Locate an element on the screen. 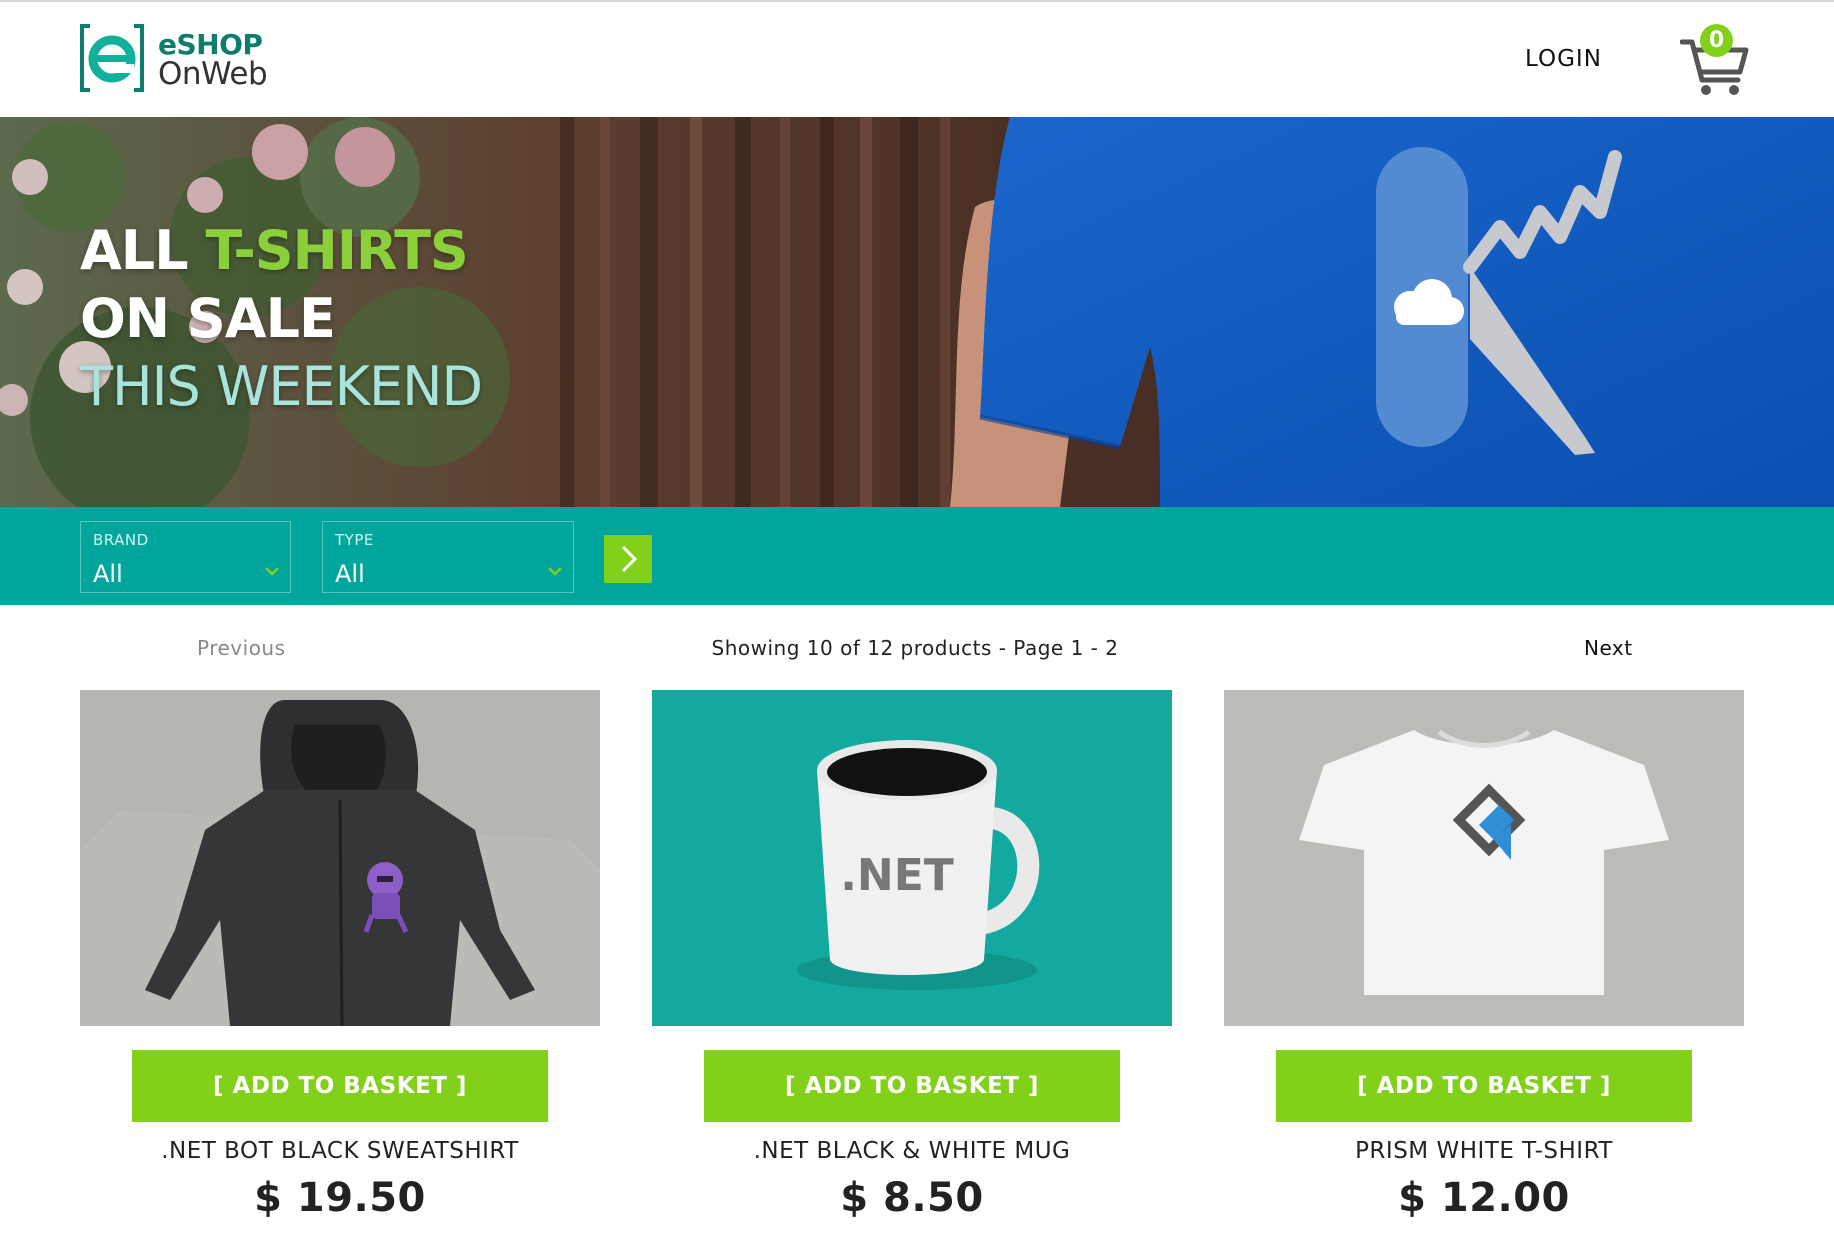  hero-line-1-white: ALL is located at coordinates (134, 250).